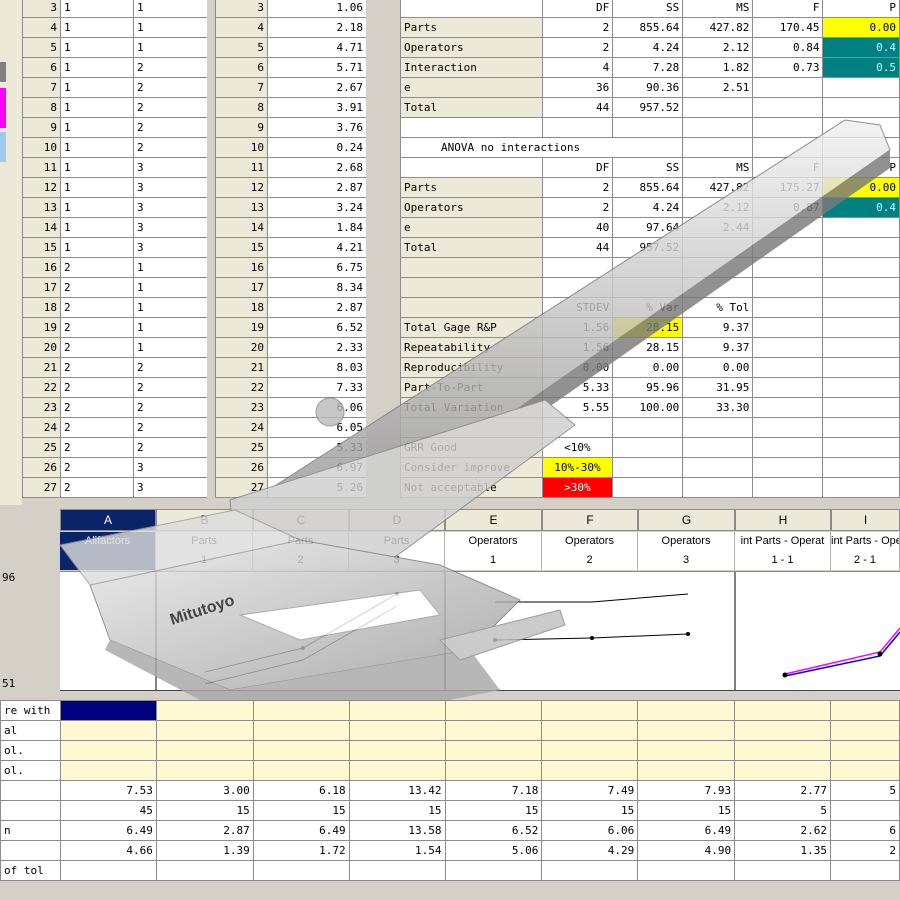  Describe the element at coordinates (397, 520) in the screenshot. I see `column-header-d: D` at that location.